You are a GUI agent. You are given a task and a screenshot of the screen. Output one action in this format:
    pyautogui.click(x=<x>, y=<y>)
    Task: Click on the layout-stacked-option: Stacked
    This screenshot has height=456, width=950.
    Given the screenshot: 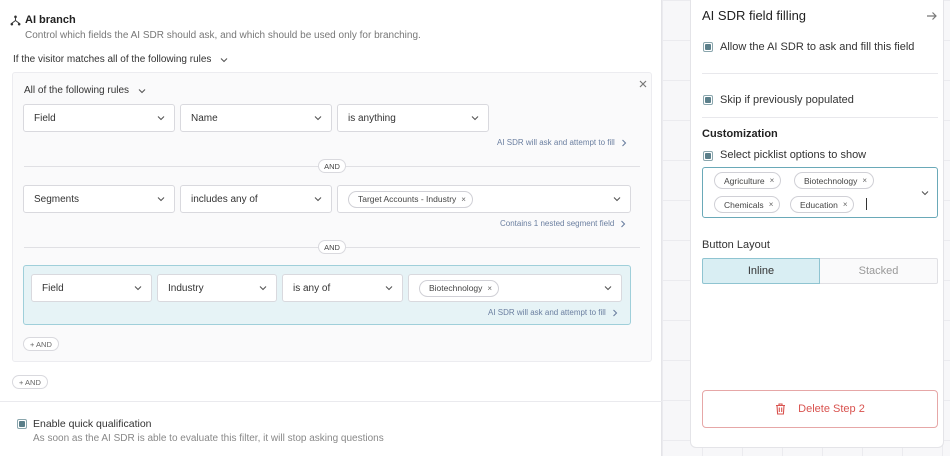 What is the action you would take?
    pyautogui.click(x=879, y=271)
    